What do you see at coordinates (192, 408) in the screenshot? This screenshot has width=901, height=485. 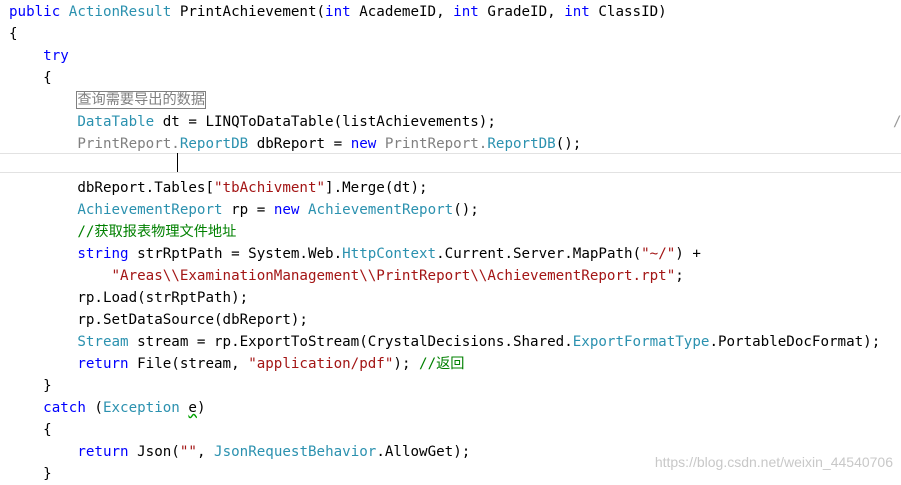 I see `code-token: e` at bounding box center [192, 408].